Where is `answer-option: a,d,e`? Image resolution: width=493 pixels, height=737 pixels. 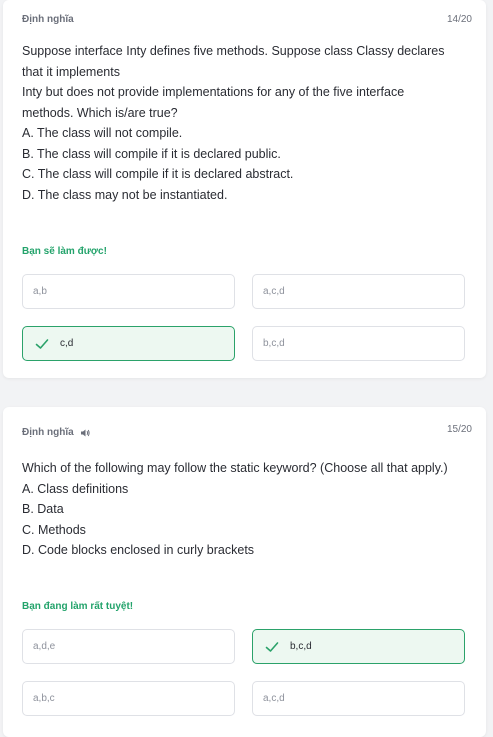
answer-option: a,d,e is located at coordinates (128, 646).